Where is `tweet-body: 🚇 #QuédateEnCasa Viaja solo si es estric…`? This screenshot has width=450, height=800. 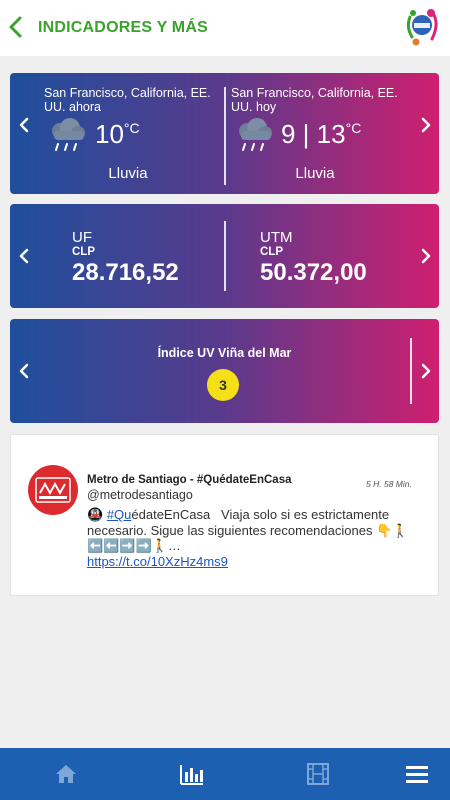
tweet-body: 🚇 #QuédateEnCasa Viaja solo si es estric… is located at coordinates (252, 538).